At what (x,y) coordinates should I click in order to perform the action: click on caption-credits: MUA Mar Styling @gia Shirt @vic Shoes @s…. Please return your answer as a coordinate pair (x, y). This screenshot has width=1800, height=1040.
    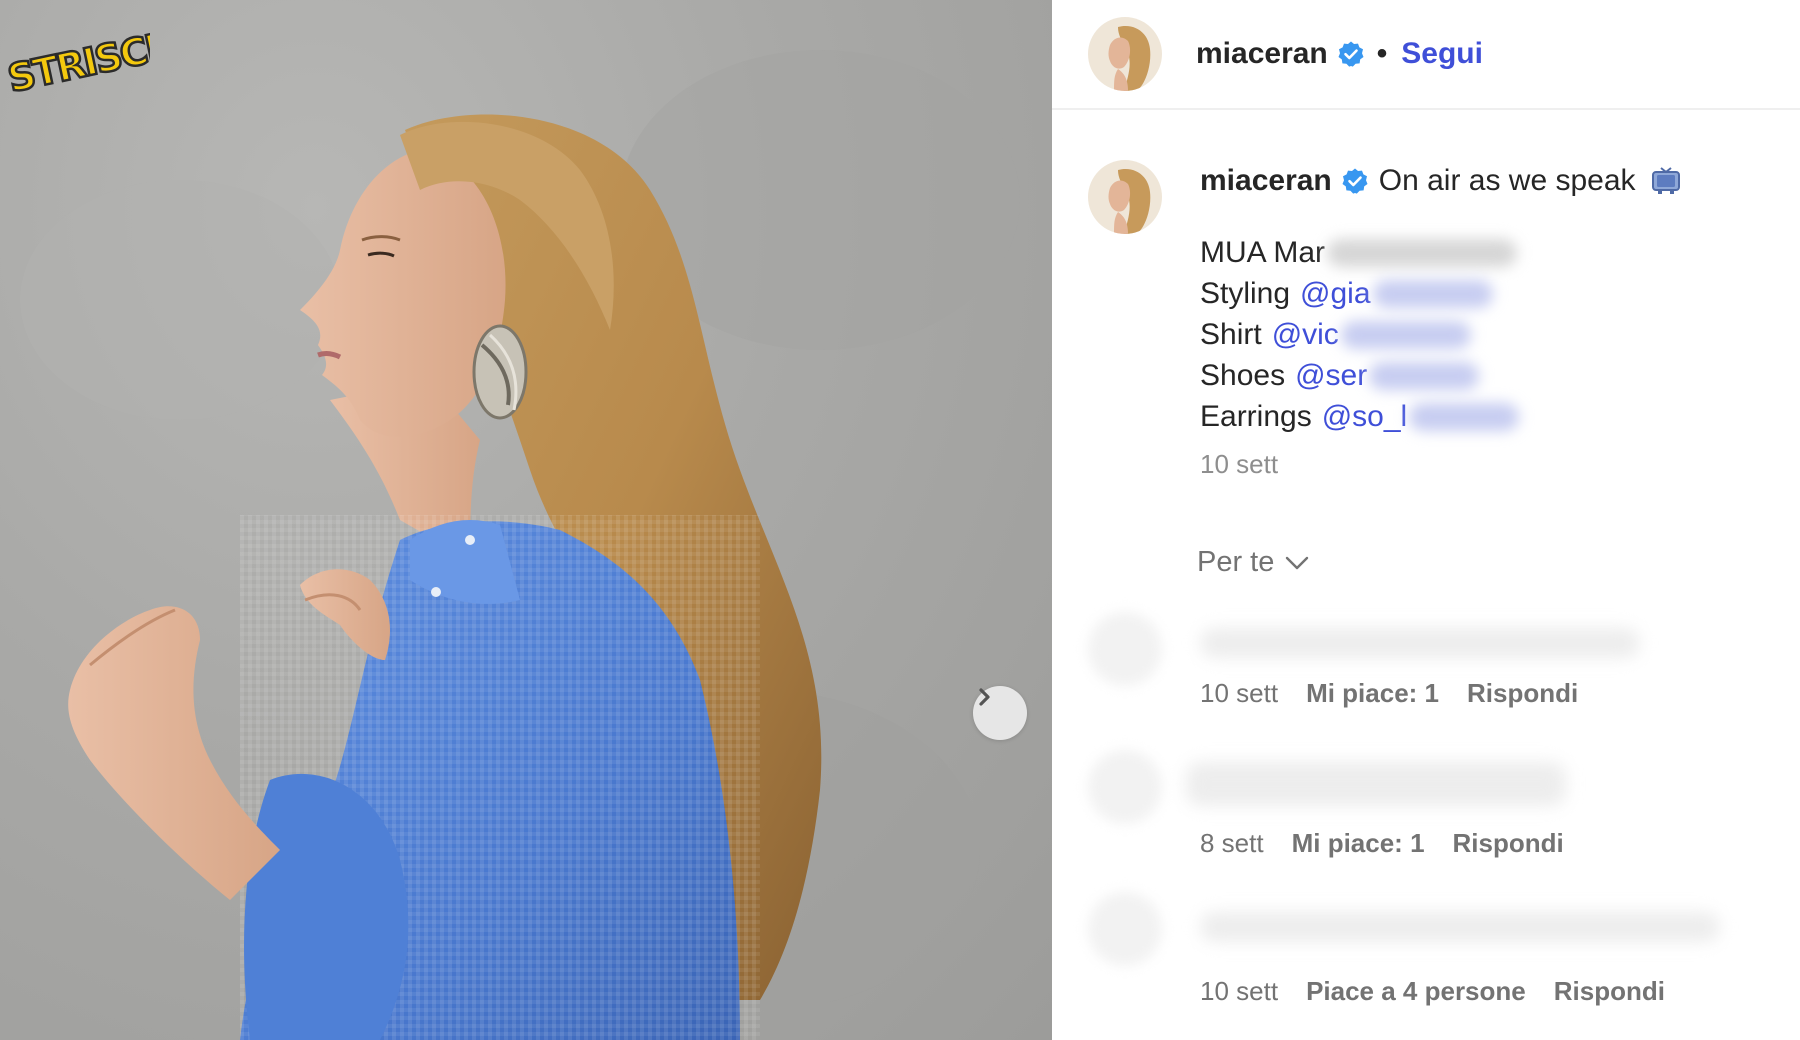
    Looking at the image, I should click on (1441, 334).